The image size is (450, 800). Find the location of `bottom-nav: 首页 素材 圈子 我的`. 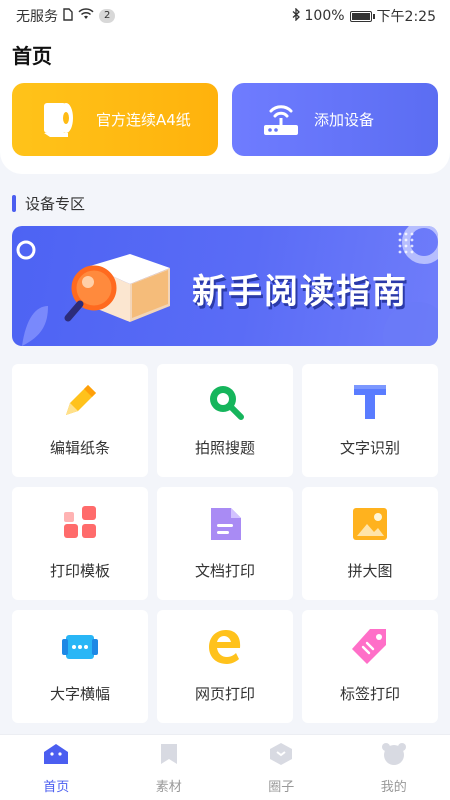

bottom-nav: 首页 素材 圈子 我的 is located at coordinates (225, 767).